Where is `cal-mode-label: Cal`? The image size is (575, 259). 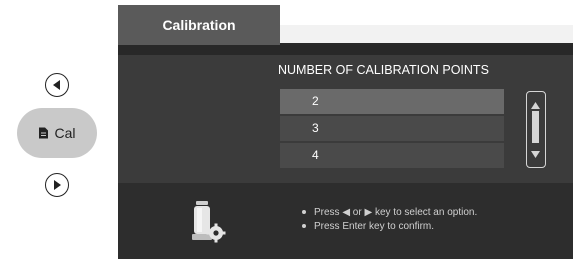 cal-mode-label: Cal is located at coordinates (65, 133).